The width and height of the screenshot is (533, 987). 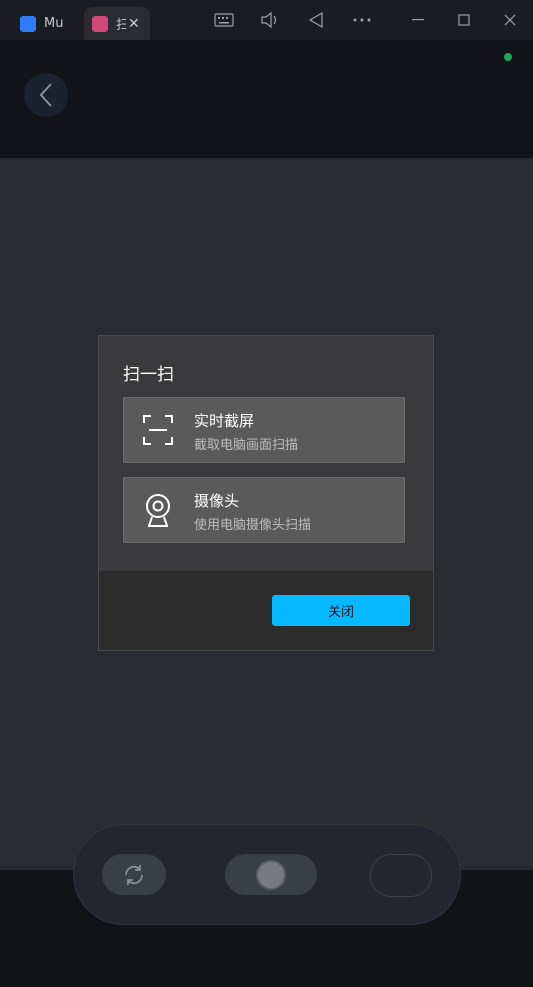 I want to click on bottom-navigation-bar, so click(x=267, y=874).